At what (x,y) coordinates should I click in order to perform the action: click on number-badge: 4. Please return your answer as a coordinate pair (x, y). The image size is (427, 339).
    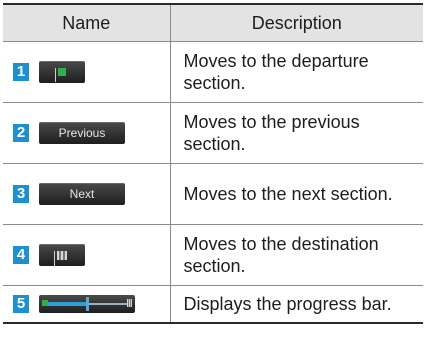
    Looking at the image, I should click on (21, 255).